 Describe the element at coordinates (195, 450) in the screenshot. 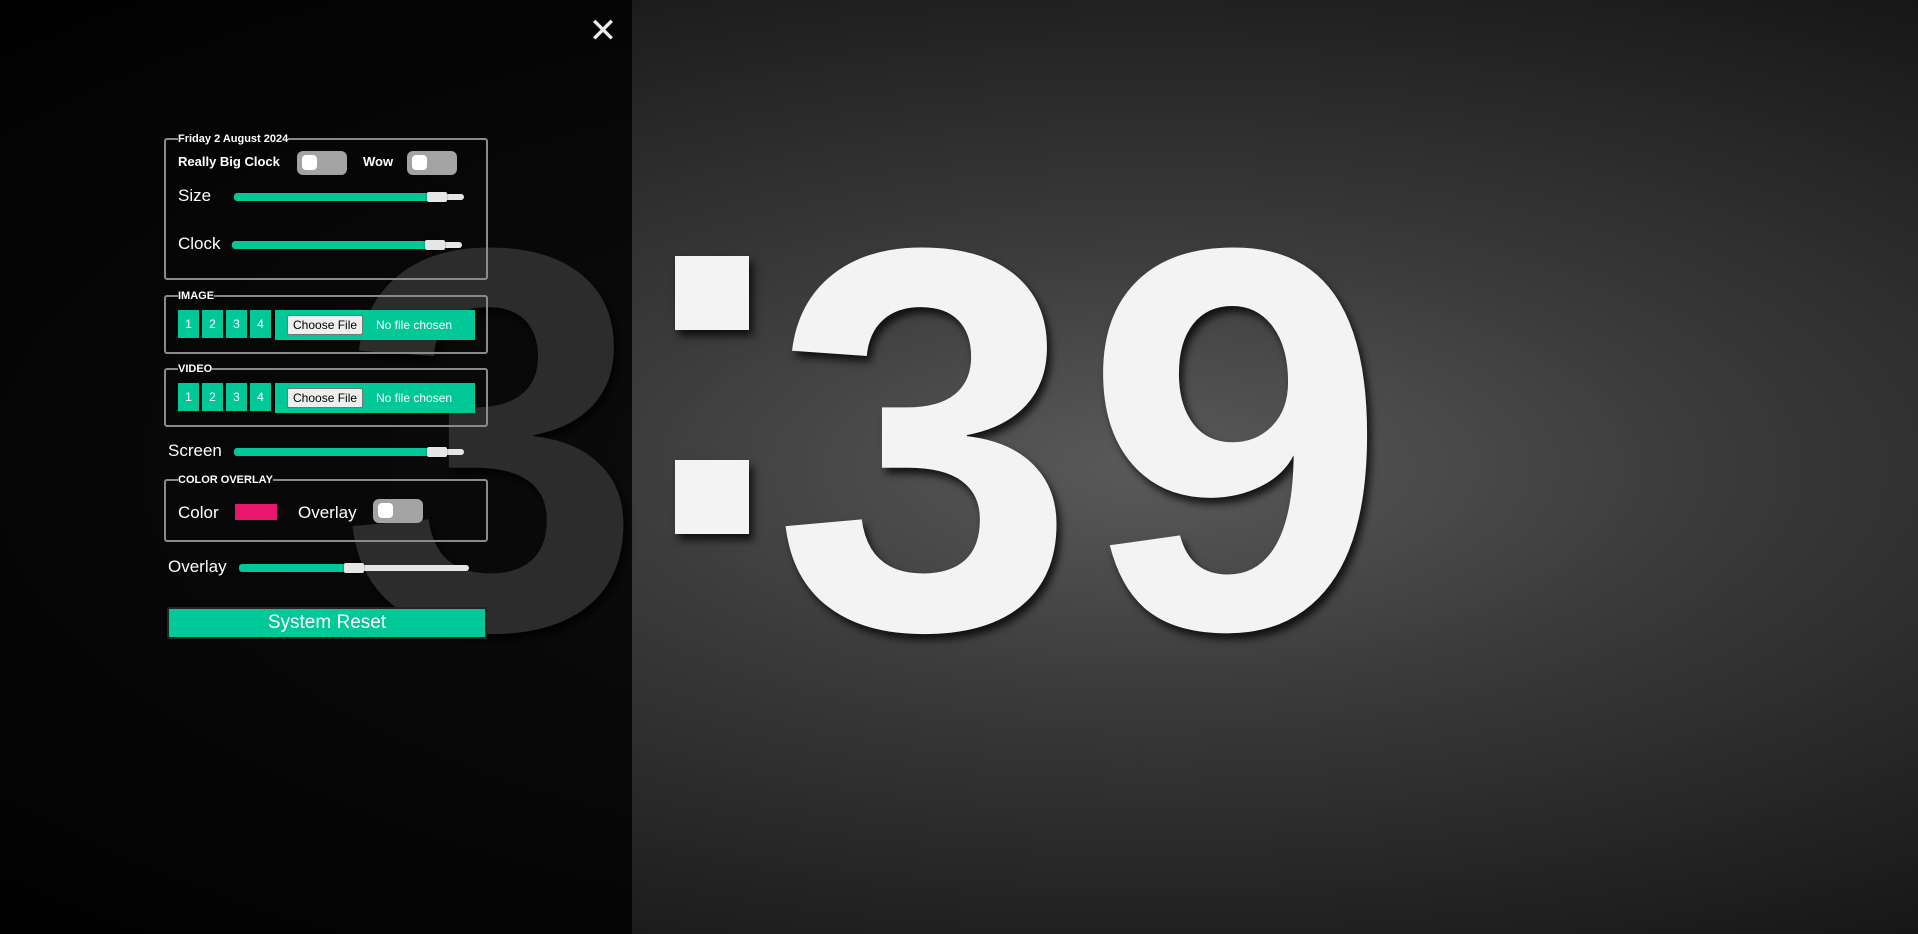

I see `screen-label: Screen` at that location.